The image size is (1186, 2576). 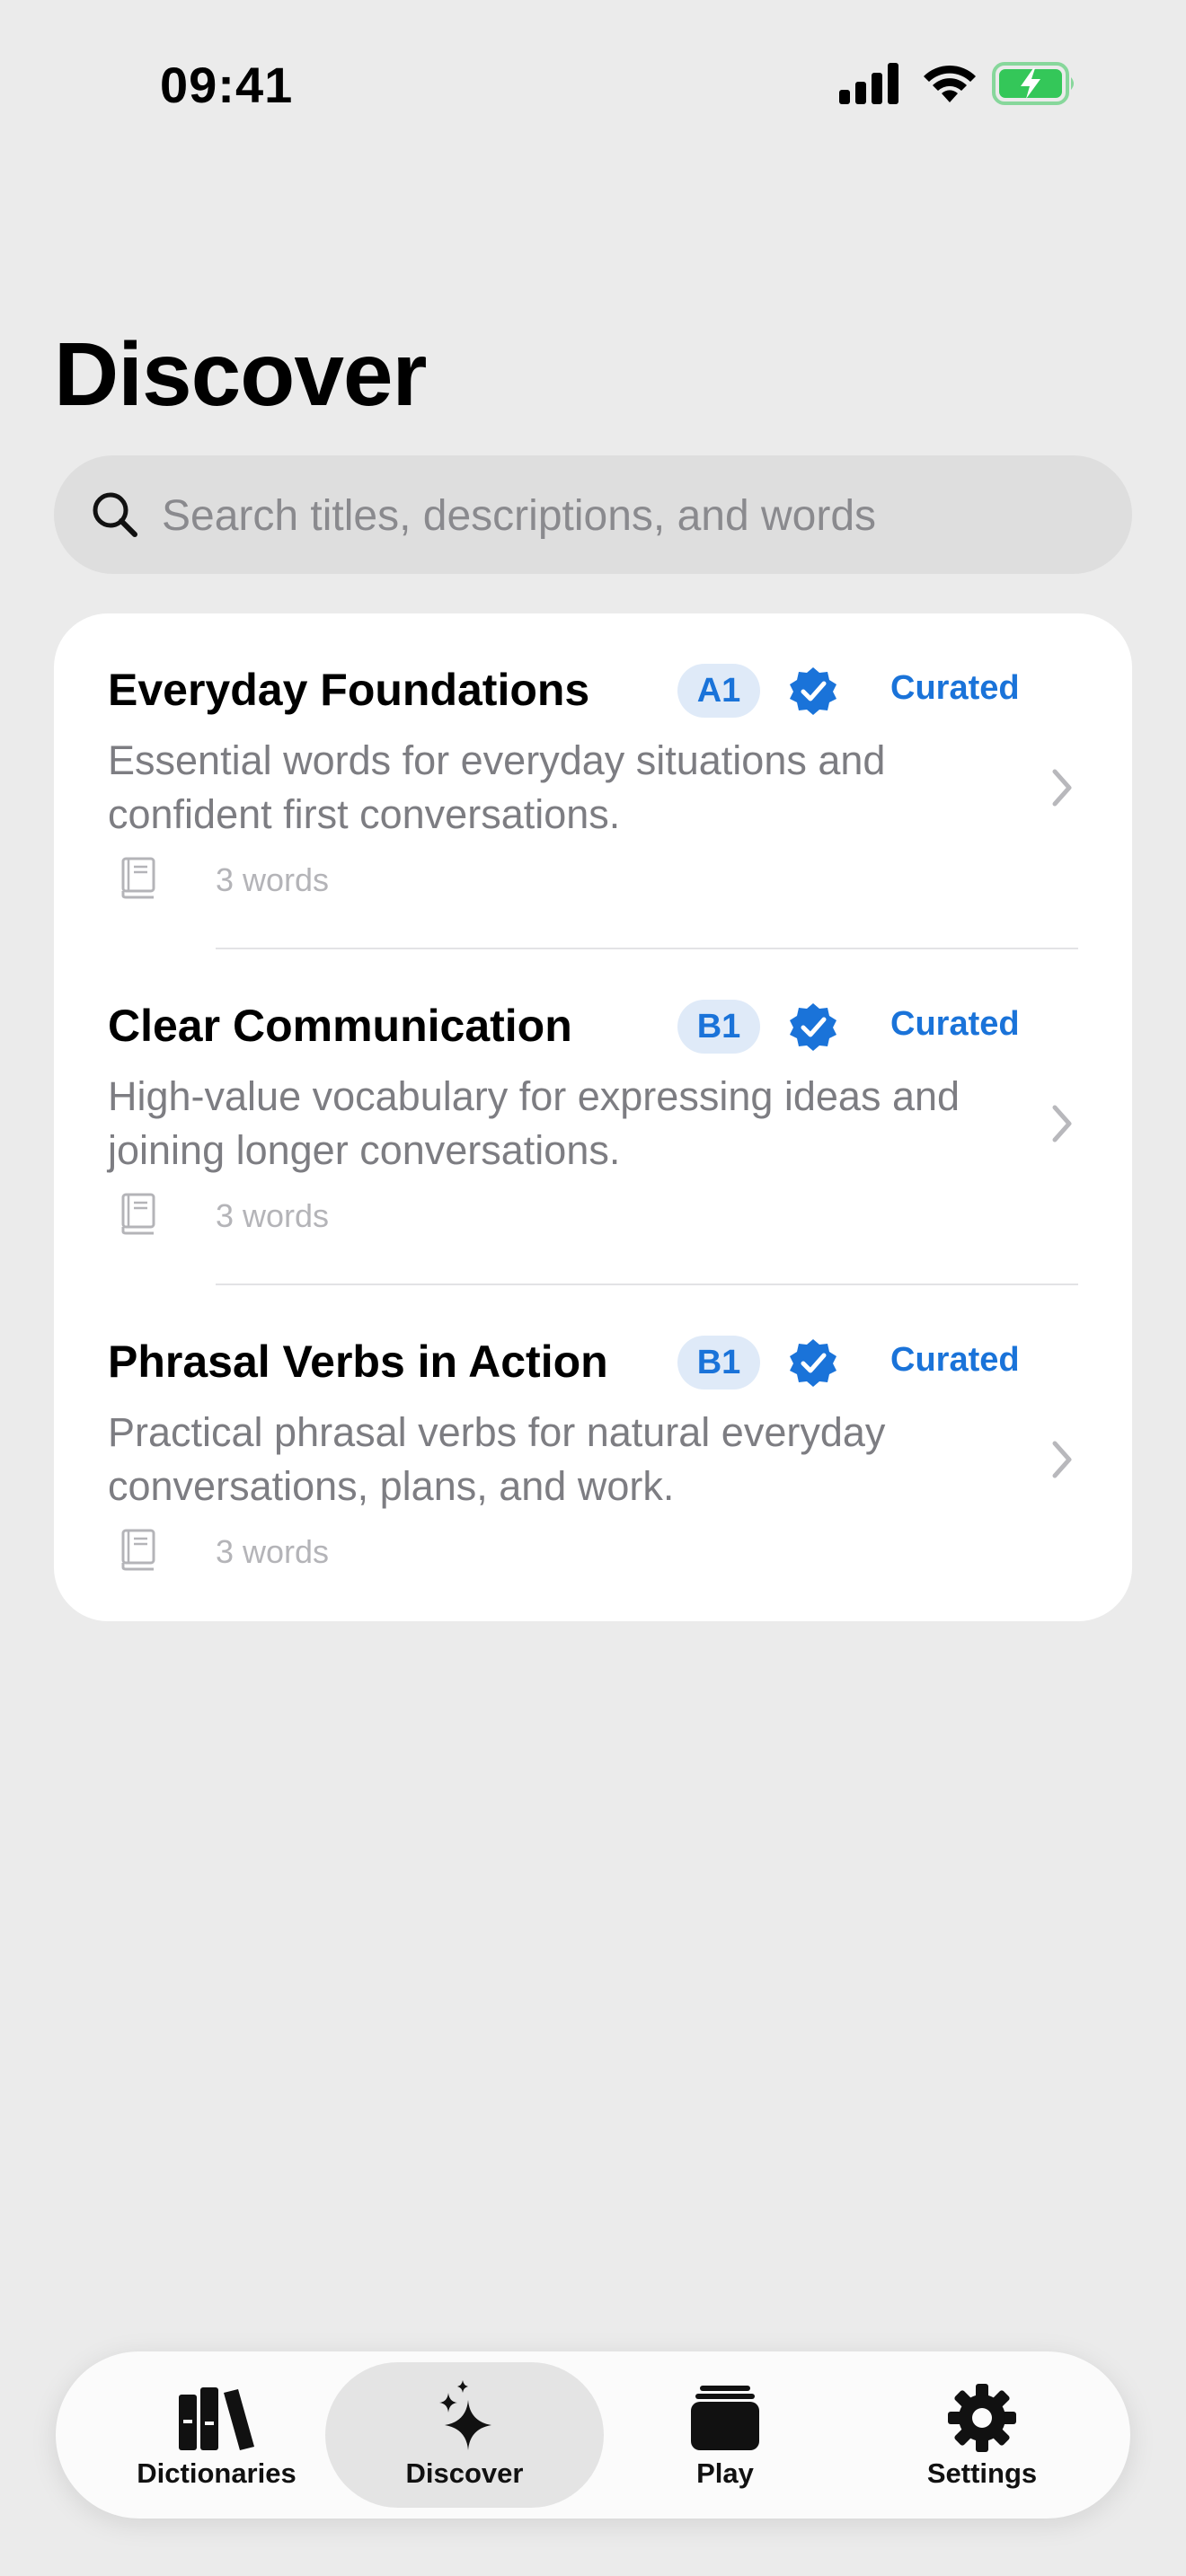 What do you see at coordinates (358, 1362) in the screenshot?
I see `collection-title: Phrasal Verbs in Action` at bounding box center [358, 1362].